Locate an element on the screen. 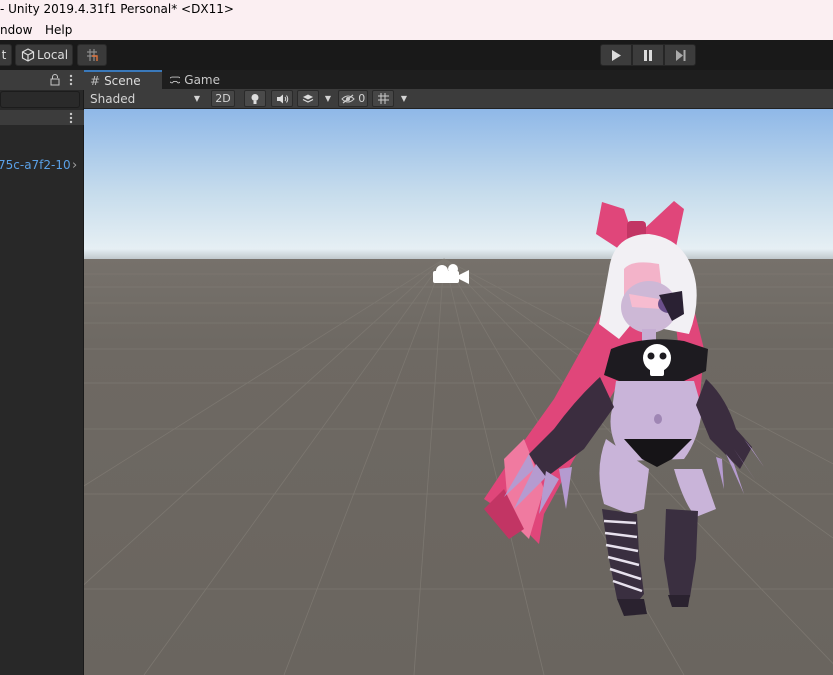 The image size is (833, 675). audio-toggle-button is located at coordinates (282, 98).